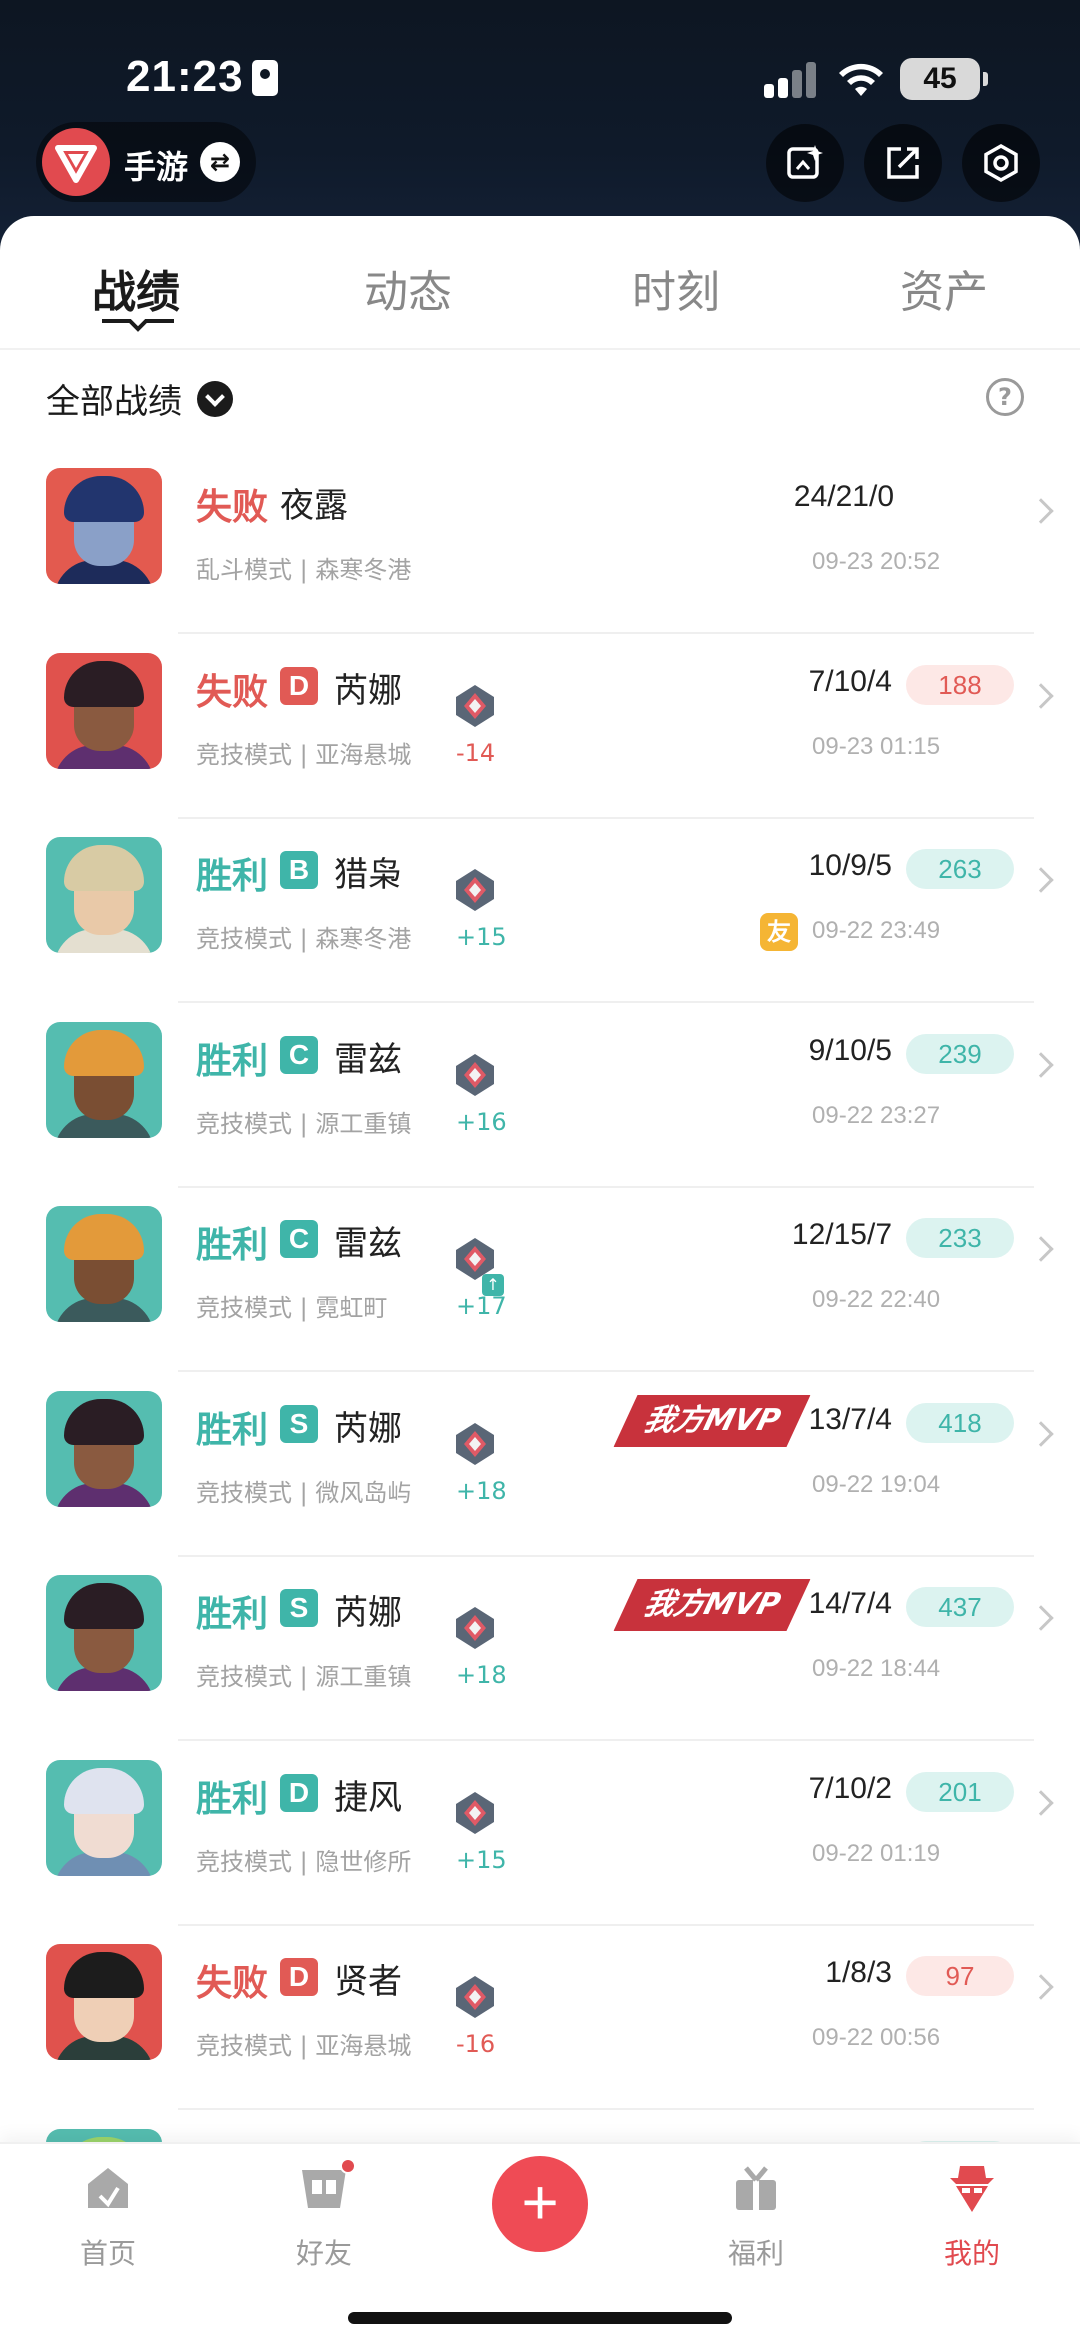 The width and height of the screenshot is (1080, 2347). What do you see at coordinates (540, 1834) in the screenshot?
I see `match-row: 胜利 D 捷风 竞技模式 | 隐世修所 +15 7/10/2 201 09-22 01:19` at bounding box center [540, 1834].